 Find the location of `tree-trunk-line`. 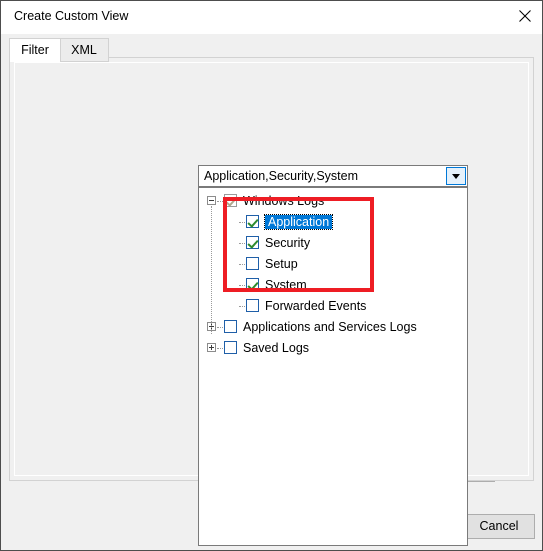

tree-trunk-line is located at coordinates (211, 270).